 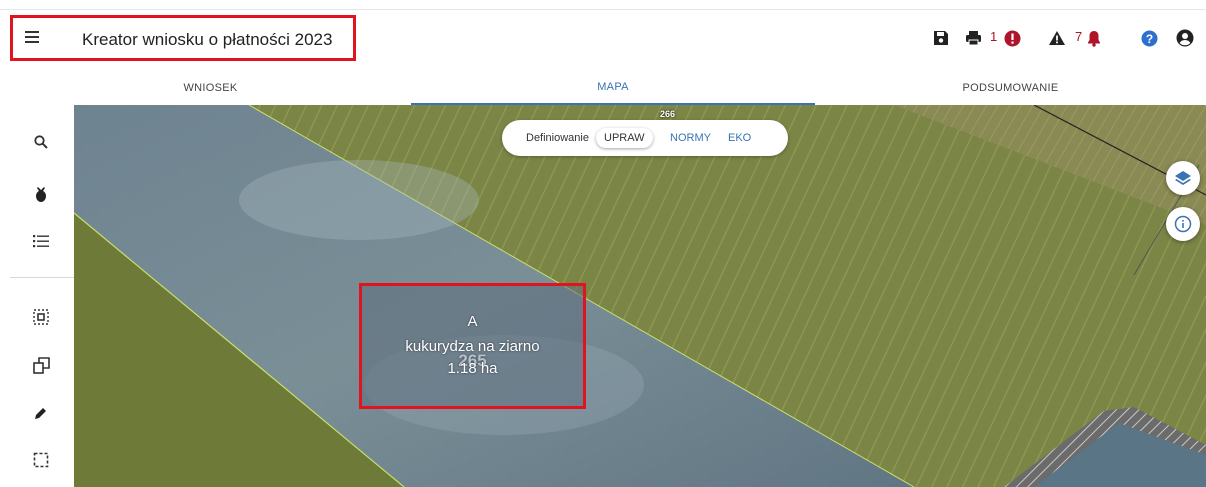 I want to click on copy-shape-icon, so click(x=41, y=365).